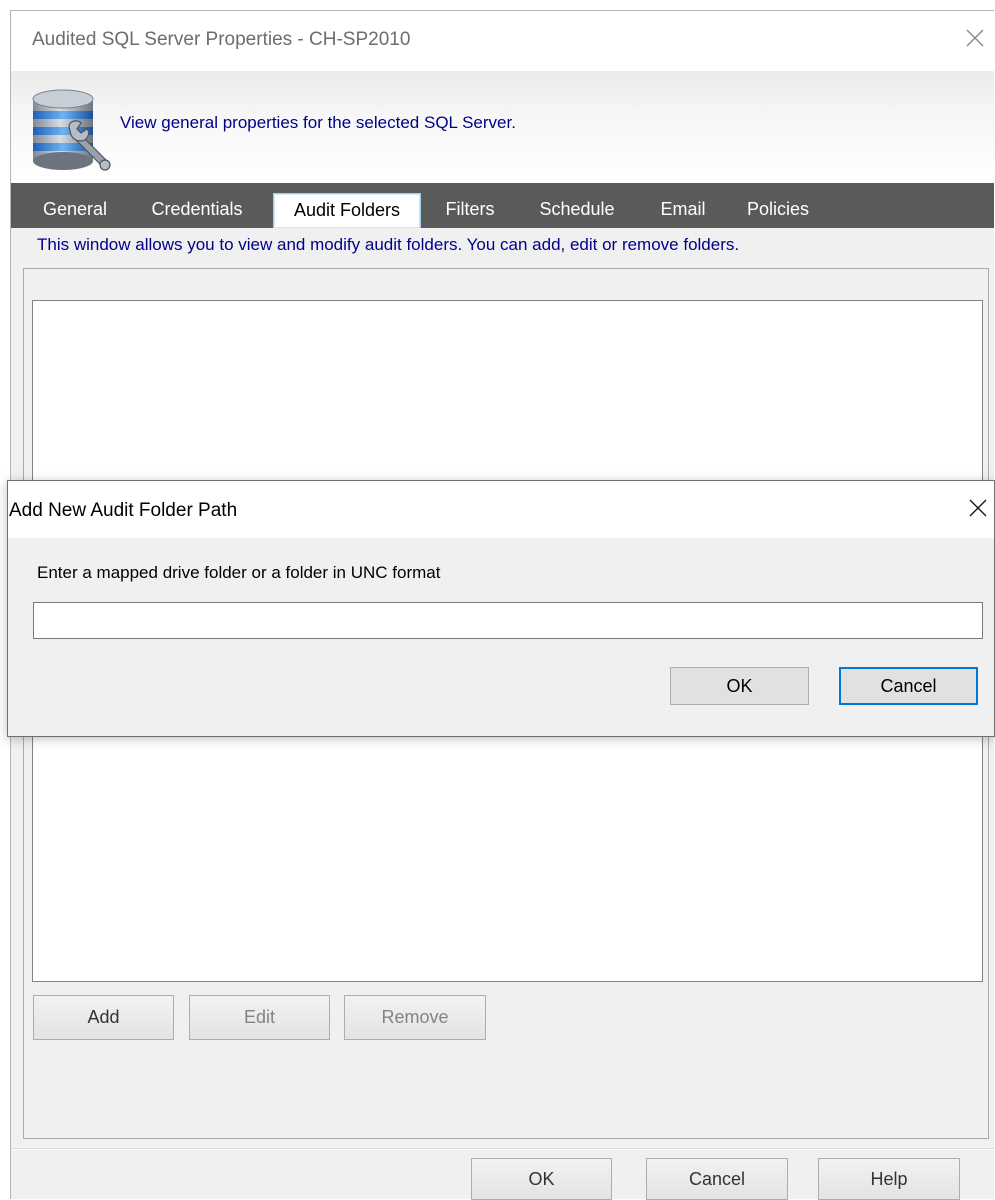 The image size is (995, 1200). Describe the element at coordinates (71, 130) in the screenshot. I see `sql-server-properties-icon` at that location.